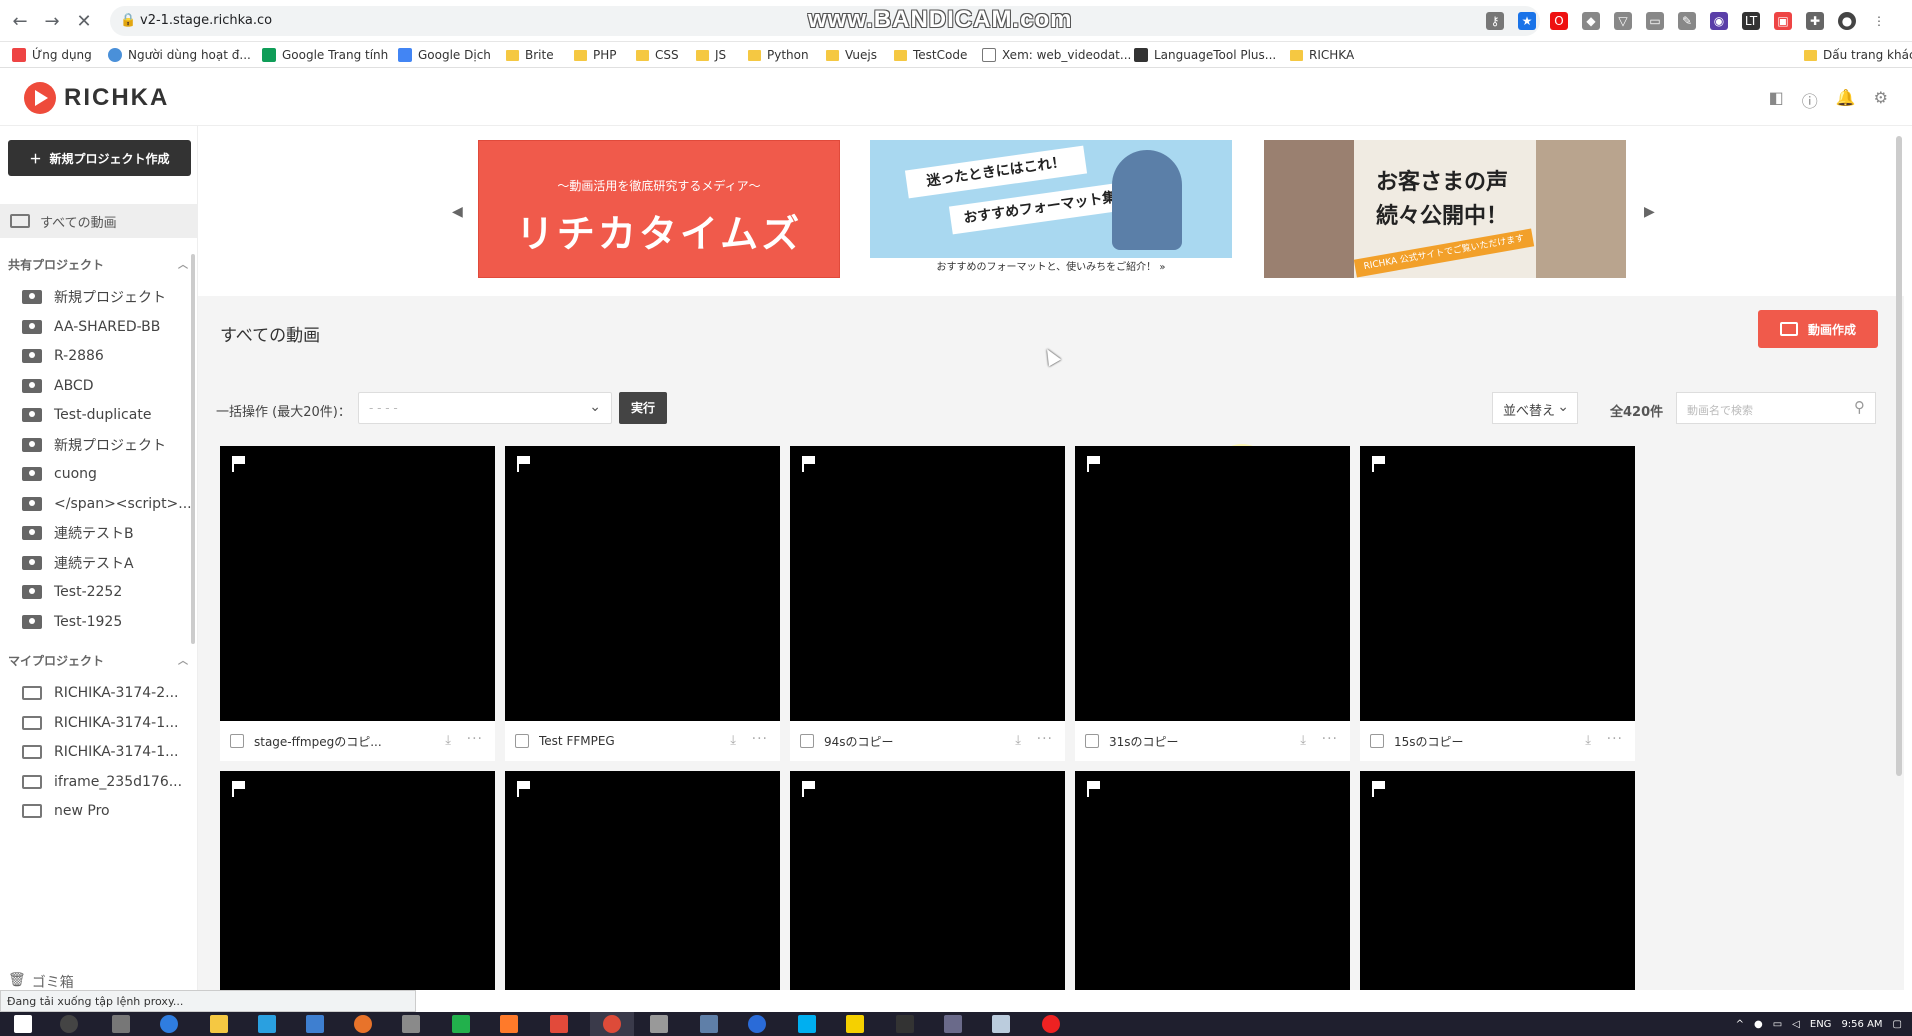 The width and height of the screenshot is (1912, 1036). I want to click on mail-icon, so click(315, 1024).